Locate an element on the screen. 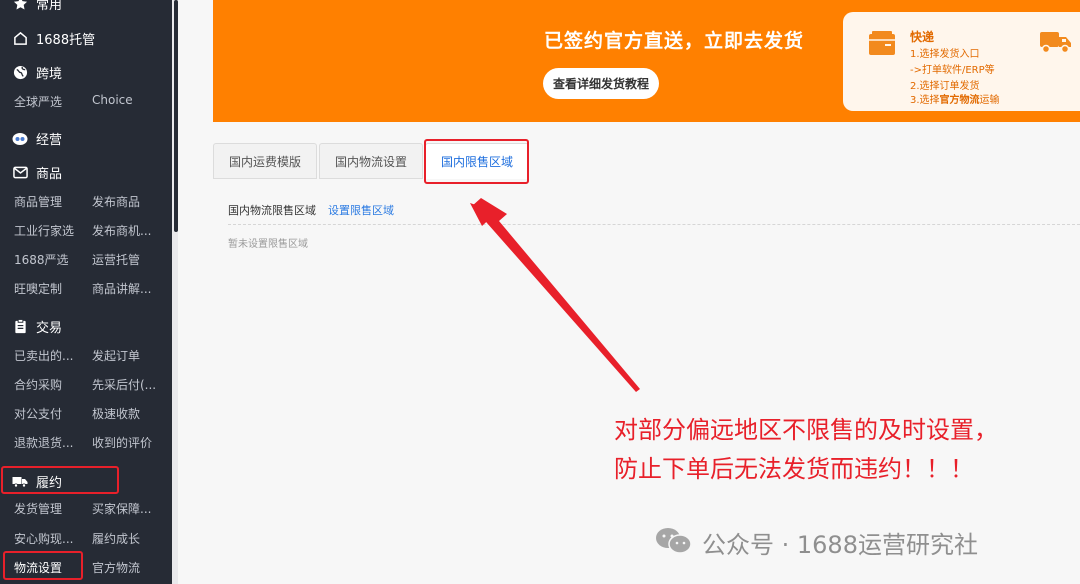 This screenshot has height=584, width=1080. wechat-icon is located at coordinates (674, 543).